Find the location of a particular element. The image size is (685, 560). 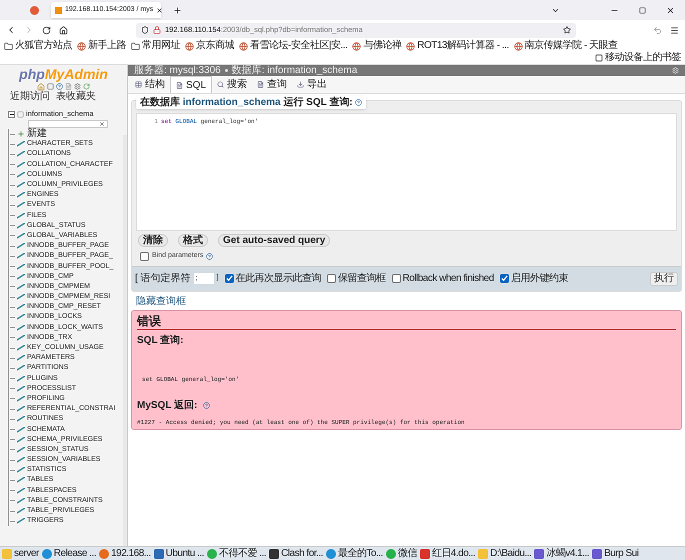

menu-icon is located at coordinates (674, 30).